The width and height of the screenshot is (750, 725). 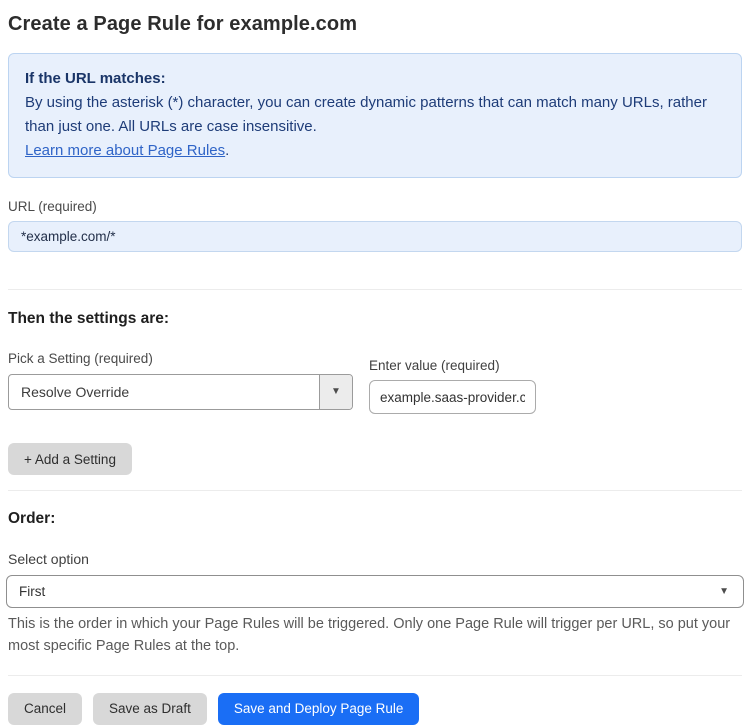 What do you see at coordinates (89, 318) in the screenshot?
I see `settings-section-heading: Then the settings are:` at bounding box center [89, 318].